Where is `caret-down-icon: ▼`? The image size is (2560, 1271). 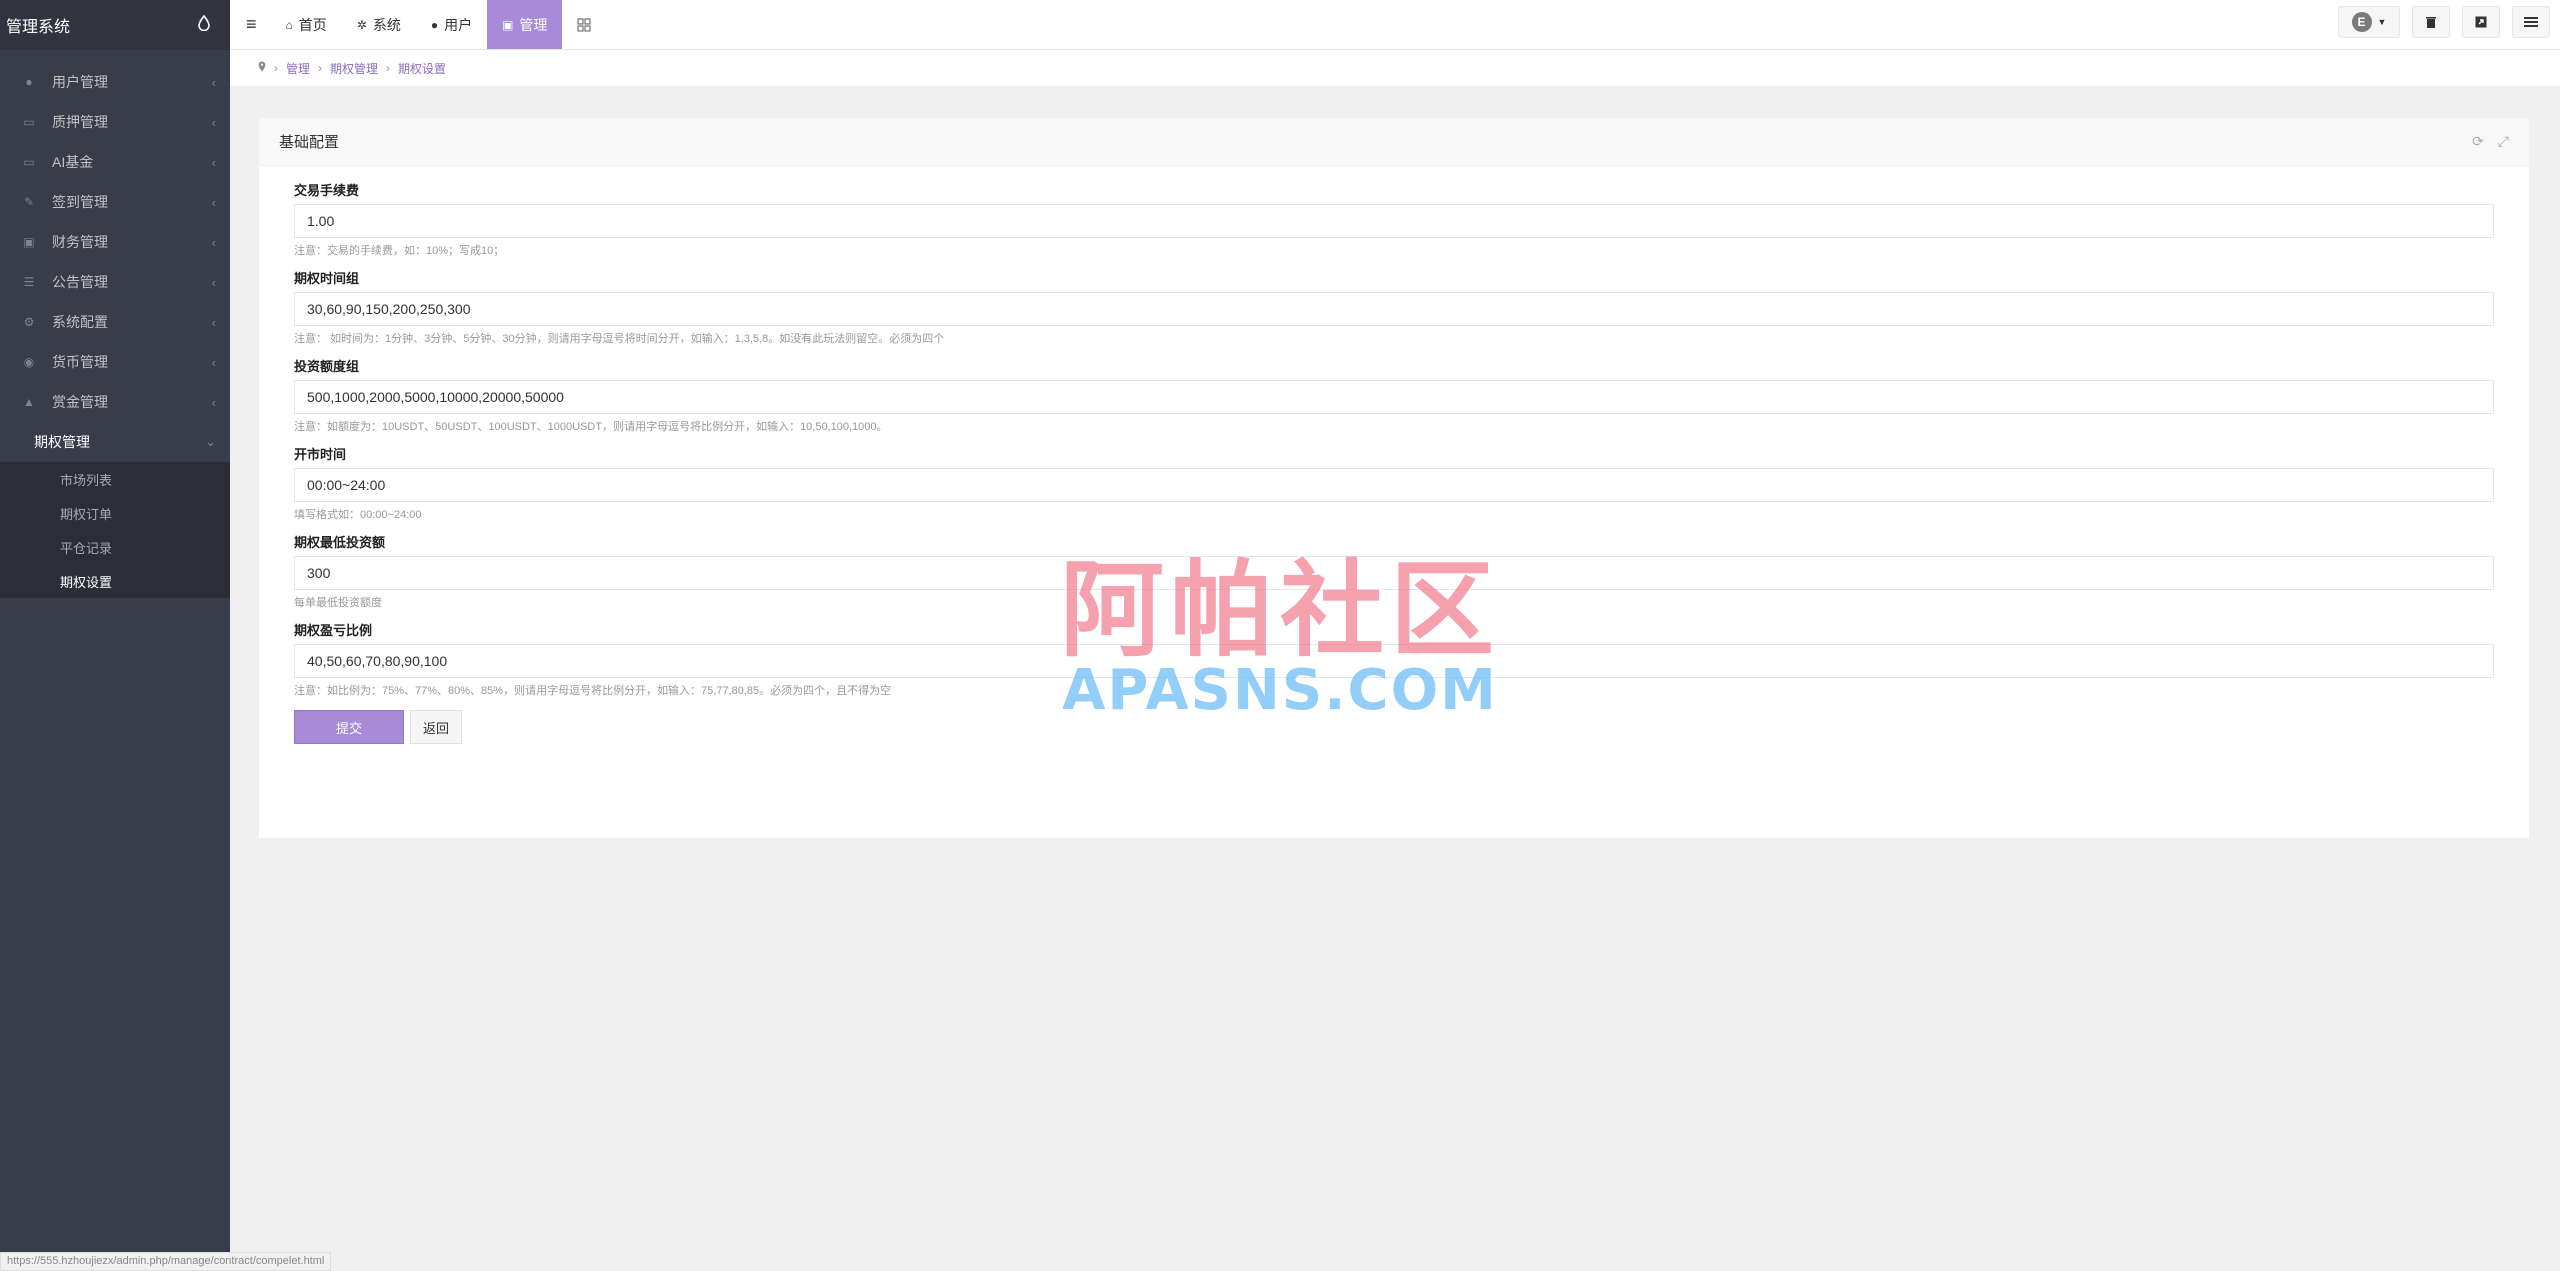 caret-down-icon: ▼ is located at coordinates (2382, 22).